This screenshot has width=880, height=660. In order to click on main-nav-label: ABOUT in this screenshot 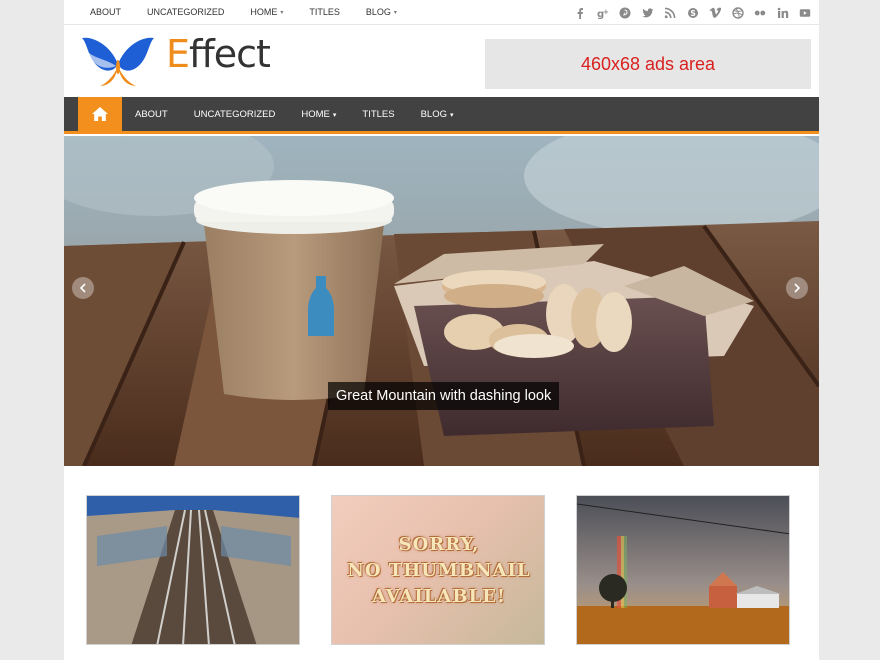, I will do `click(151, 114)`.